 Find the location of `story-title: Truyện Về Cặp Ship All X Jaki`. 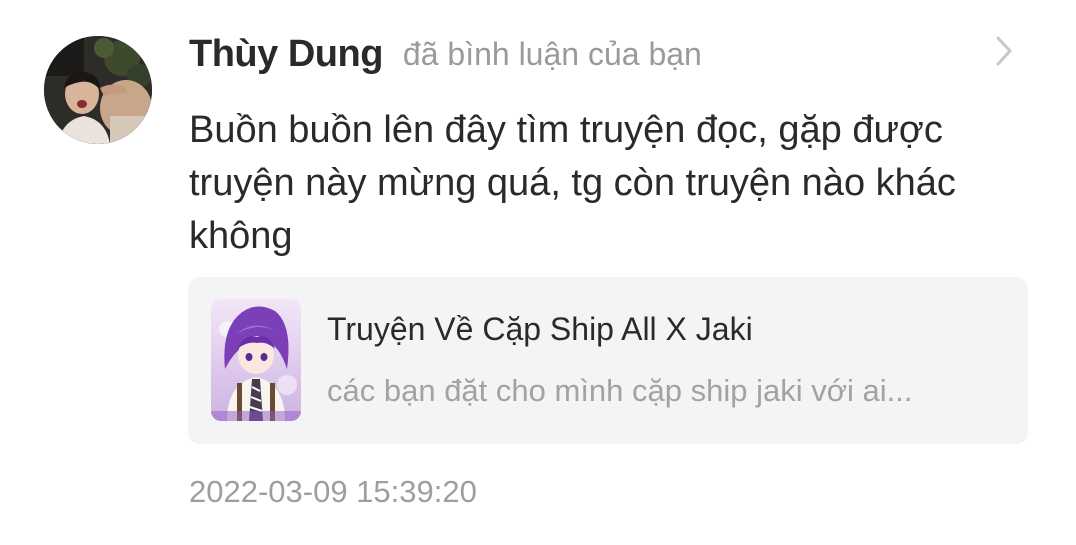

story-title: Truyện Về Cặp Ship All X Jaki is located at coordinates (540, 329).